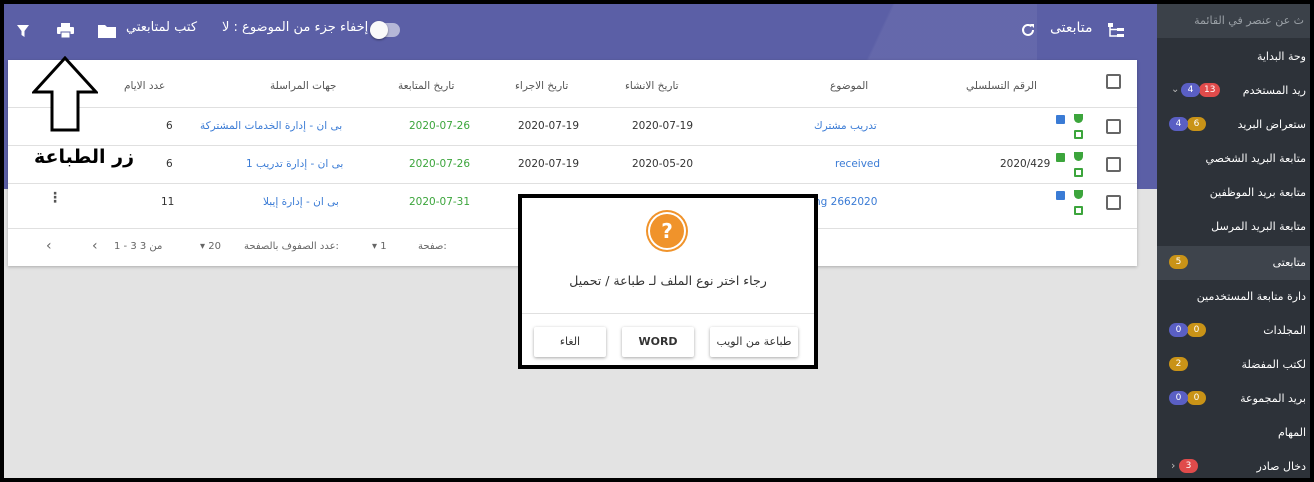  I want to click on header-action: تاريخ الاجراء, so click(541, 86).